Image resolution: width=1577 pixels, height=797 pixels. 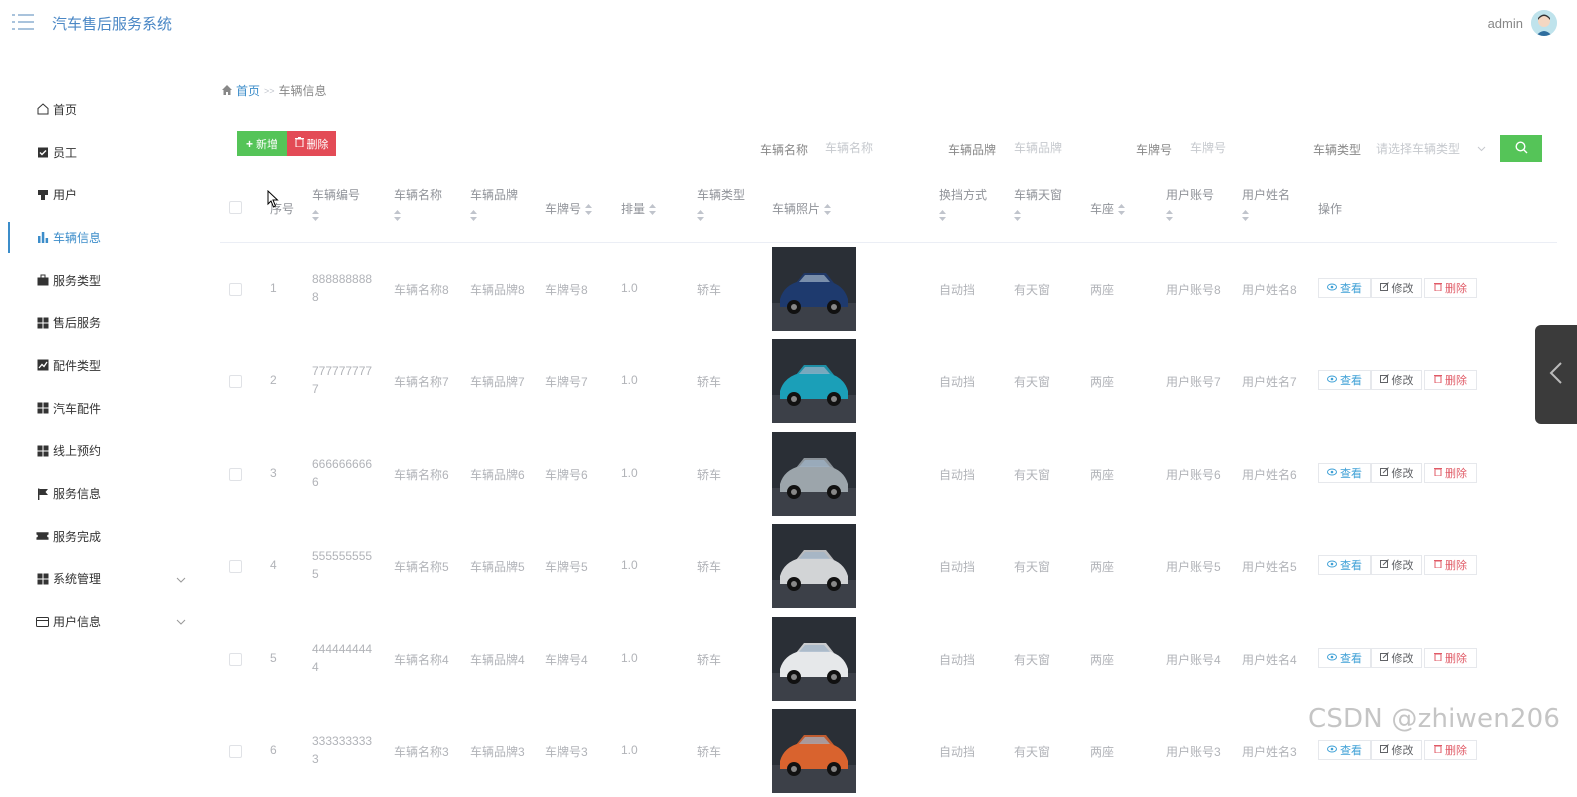 What do you see at coordinates (1456, 381) in the screenshot?
I see `row-action-label: 删除` at bounding box center [1456, 381].